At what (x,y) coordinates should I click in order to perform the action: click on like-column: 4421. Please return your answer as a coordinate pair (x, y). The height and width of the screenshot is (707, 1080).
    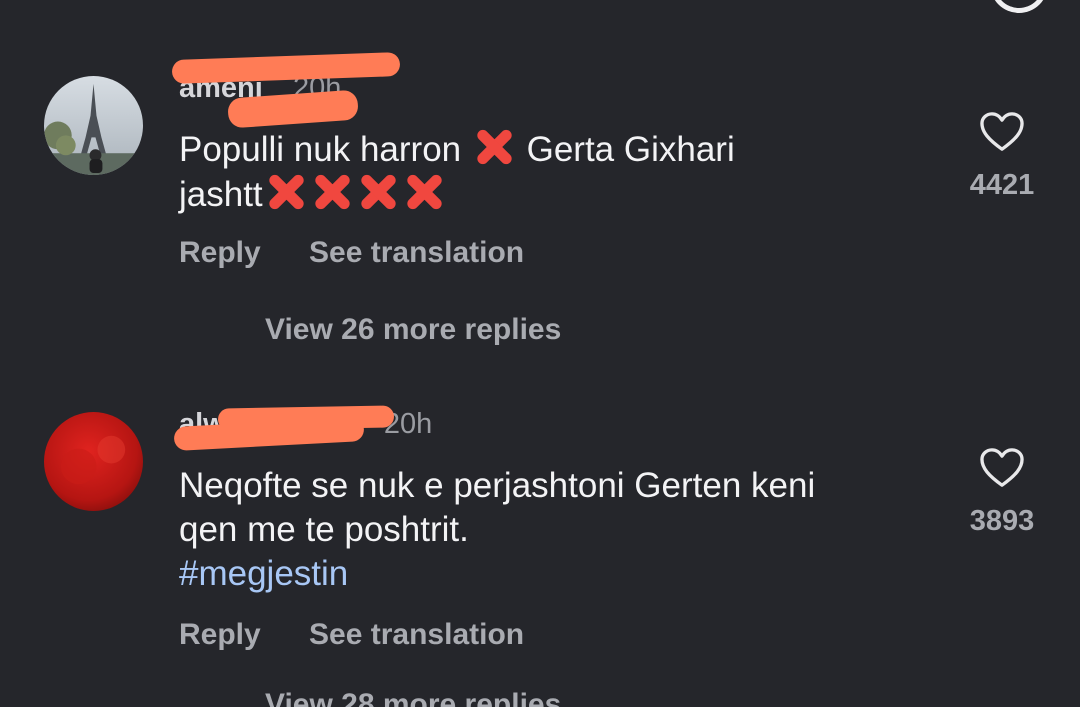
    Looking at the image, I should click on (1002, 156).